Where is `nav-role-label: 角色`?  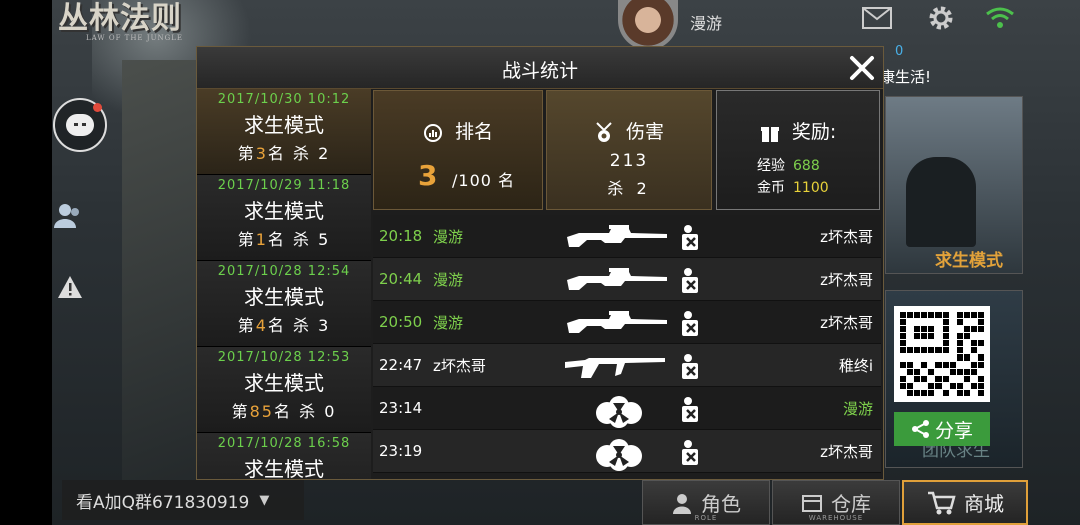
nav-role-label: 角色 is located at coordinates (721, 504).